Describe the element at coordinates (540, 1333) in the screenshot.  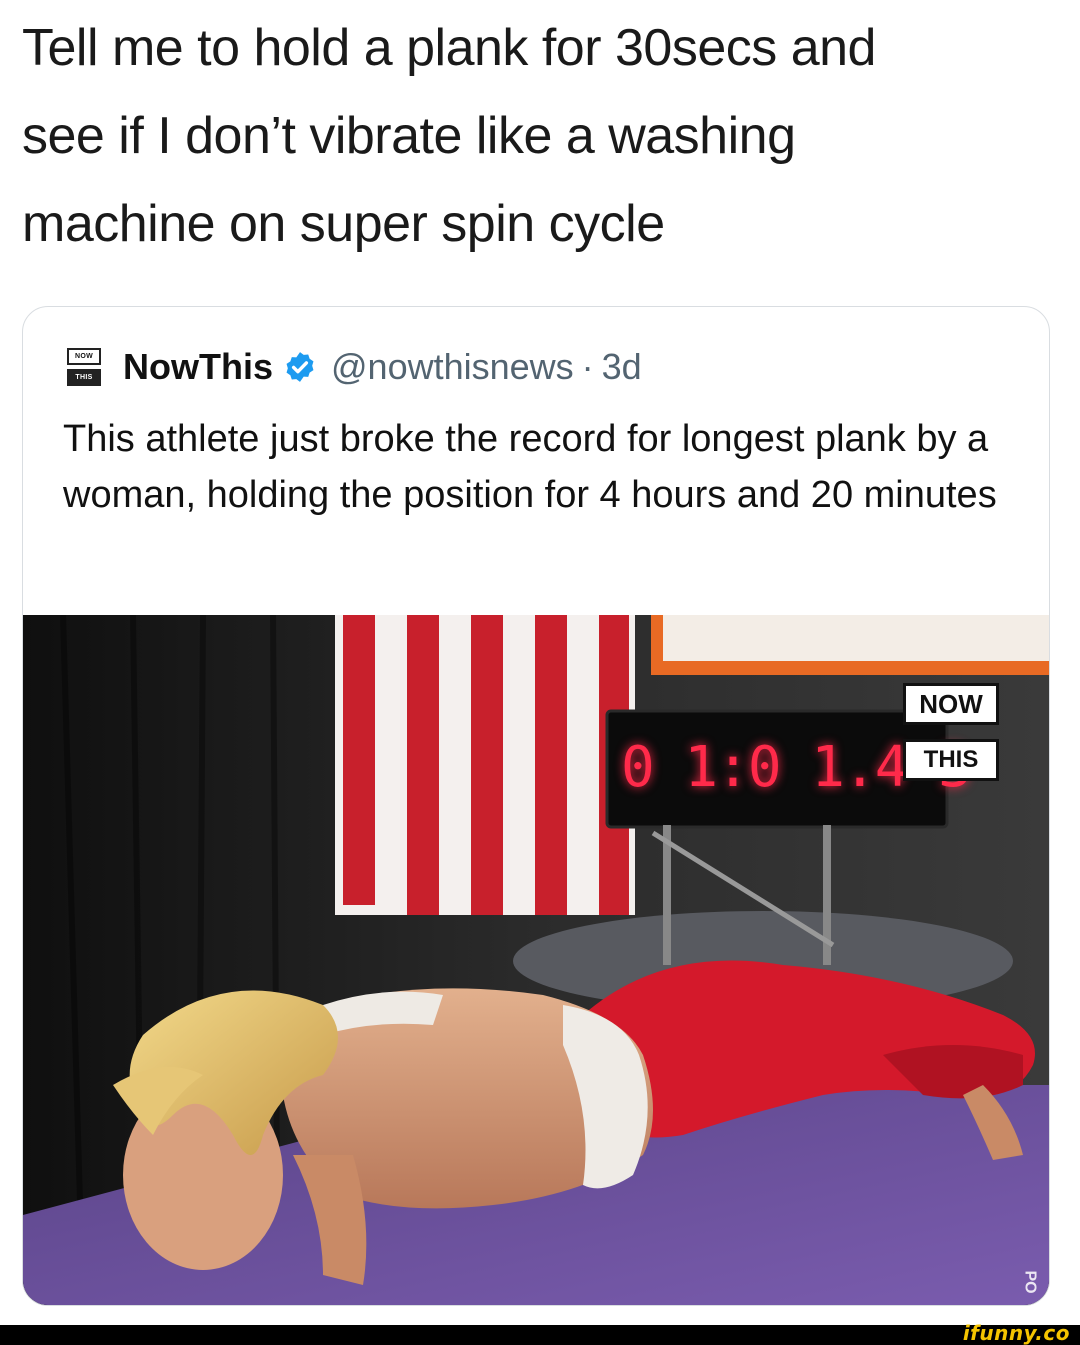
I see `watermark-bar: ifunny.co` at that location.